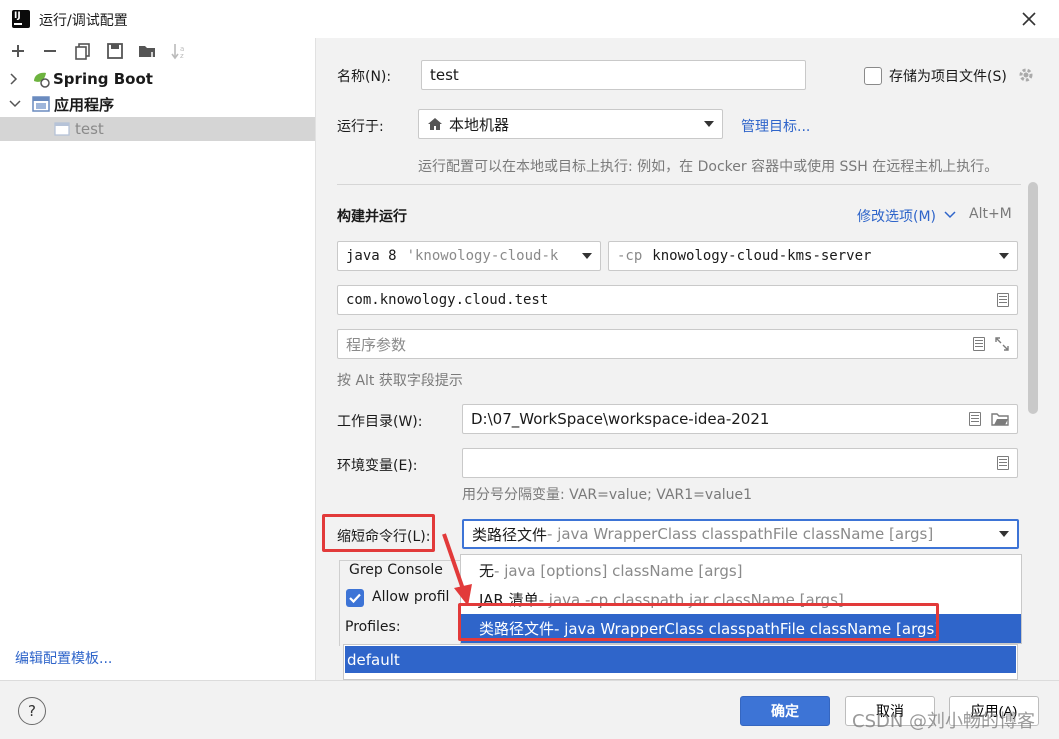 The height and width of the screenshot is (739, 1059). What do you see at coordinates (529, 19) in the screenshot?
I see `title-bar` at bounding box center [529, 19].